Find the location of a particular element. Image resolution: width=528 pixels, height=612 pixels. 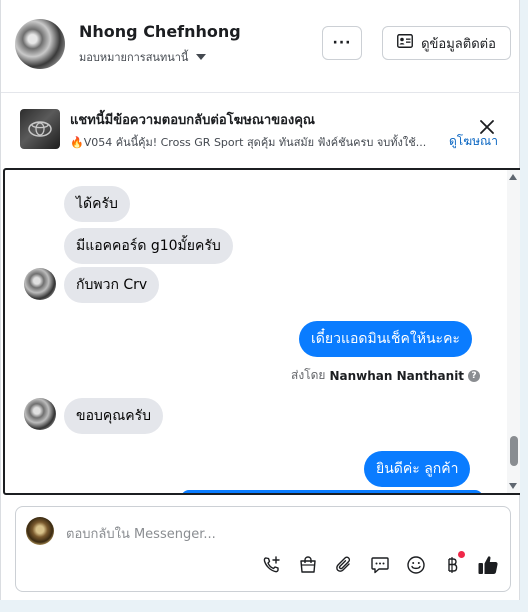

scrollbar-thumb is located at coordinates (514, 451).